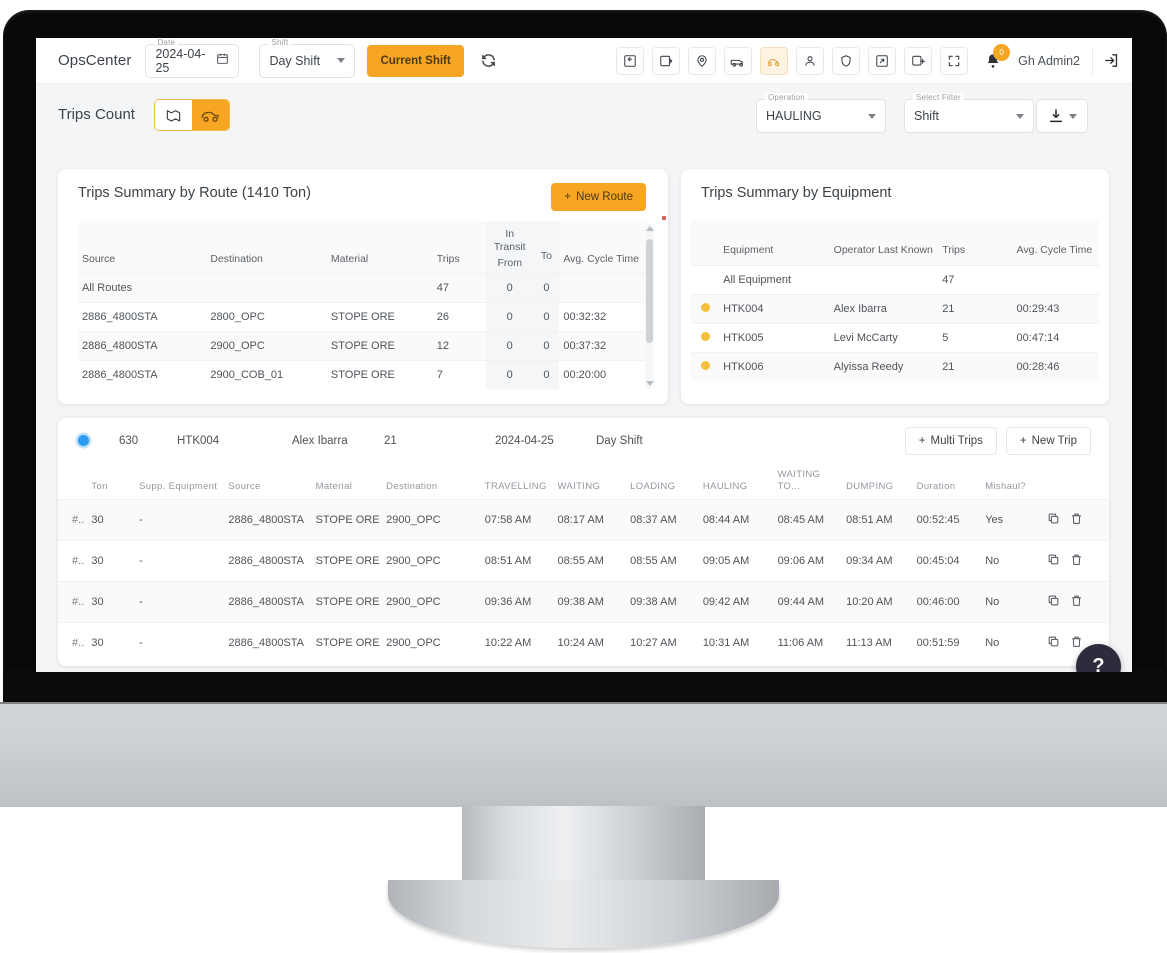  What do you see at coordinates (649, 291) in the screenshot?
I see `scrollbar-thumb` at bounding box center [649, 291].